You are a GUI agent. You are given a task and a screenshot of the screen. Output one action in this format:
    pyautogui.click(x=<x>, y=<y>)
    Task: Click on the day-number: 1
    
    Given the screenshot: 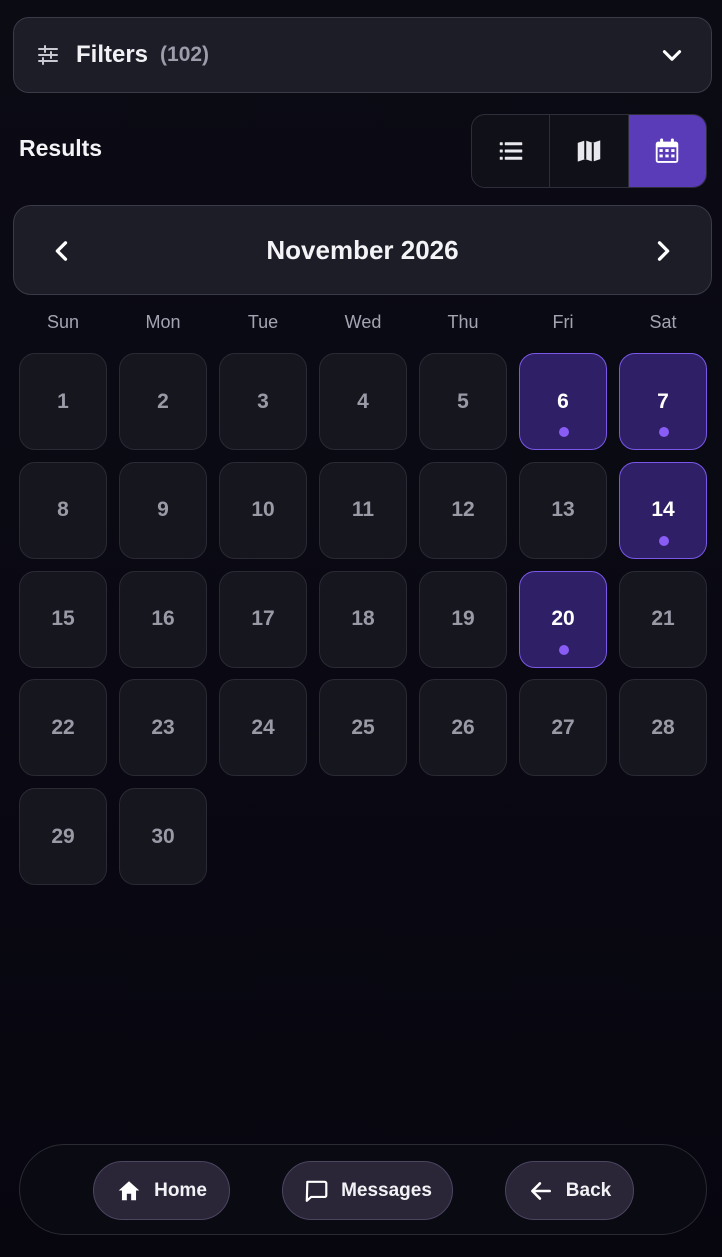 What is the action you would take?
    pyautogui.click(x=63, y=401)
    